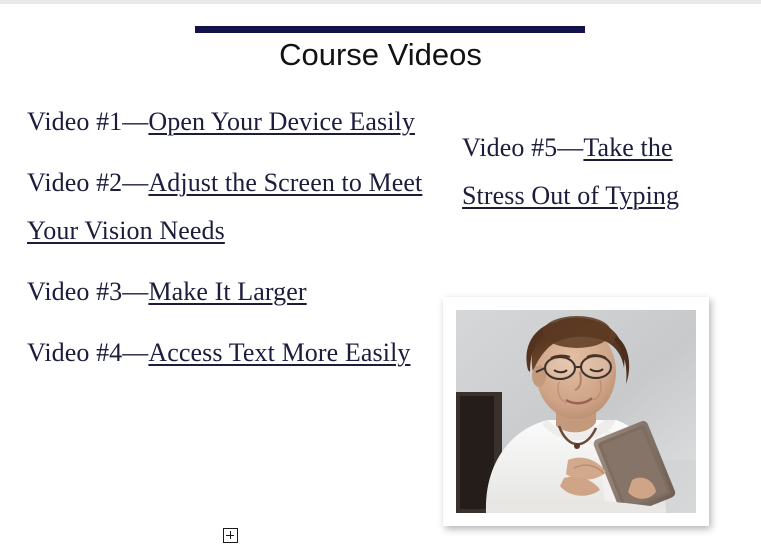 This screenshot has height=545, width=761. I want to click on list-item: Video #5—Take the Stress Out of Typing, so click(588, 172).